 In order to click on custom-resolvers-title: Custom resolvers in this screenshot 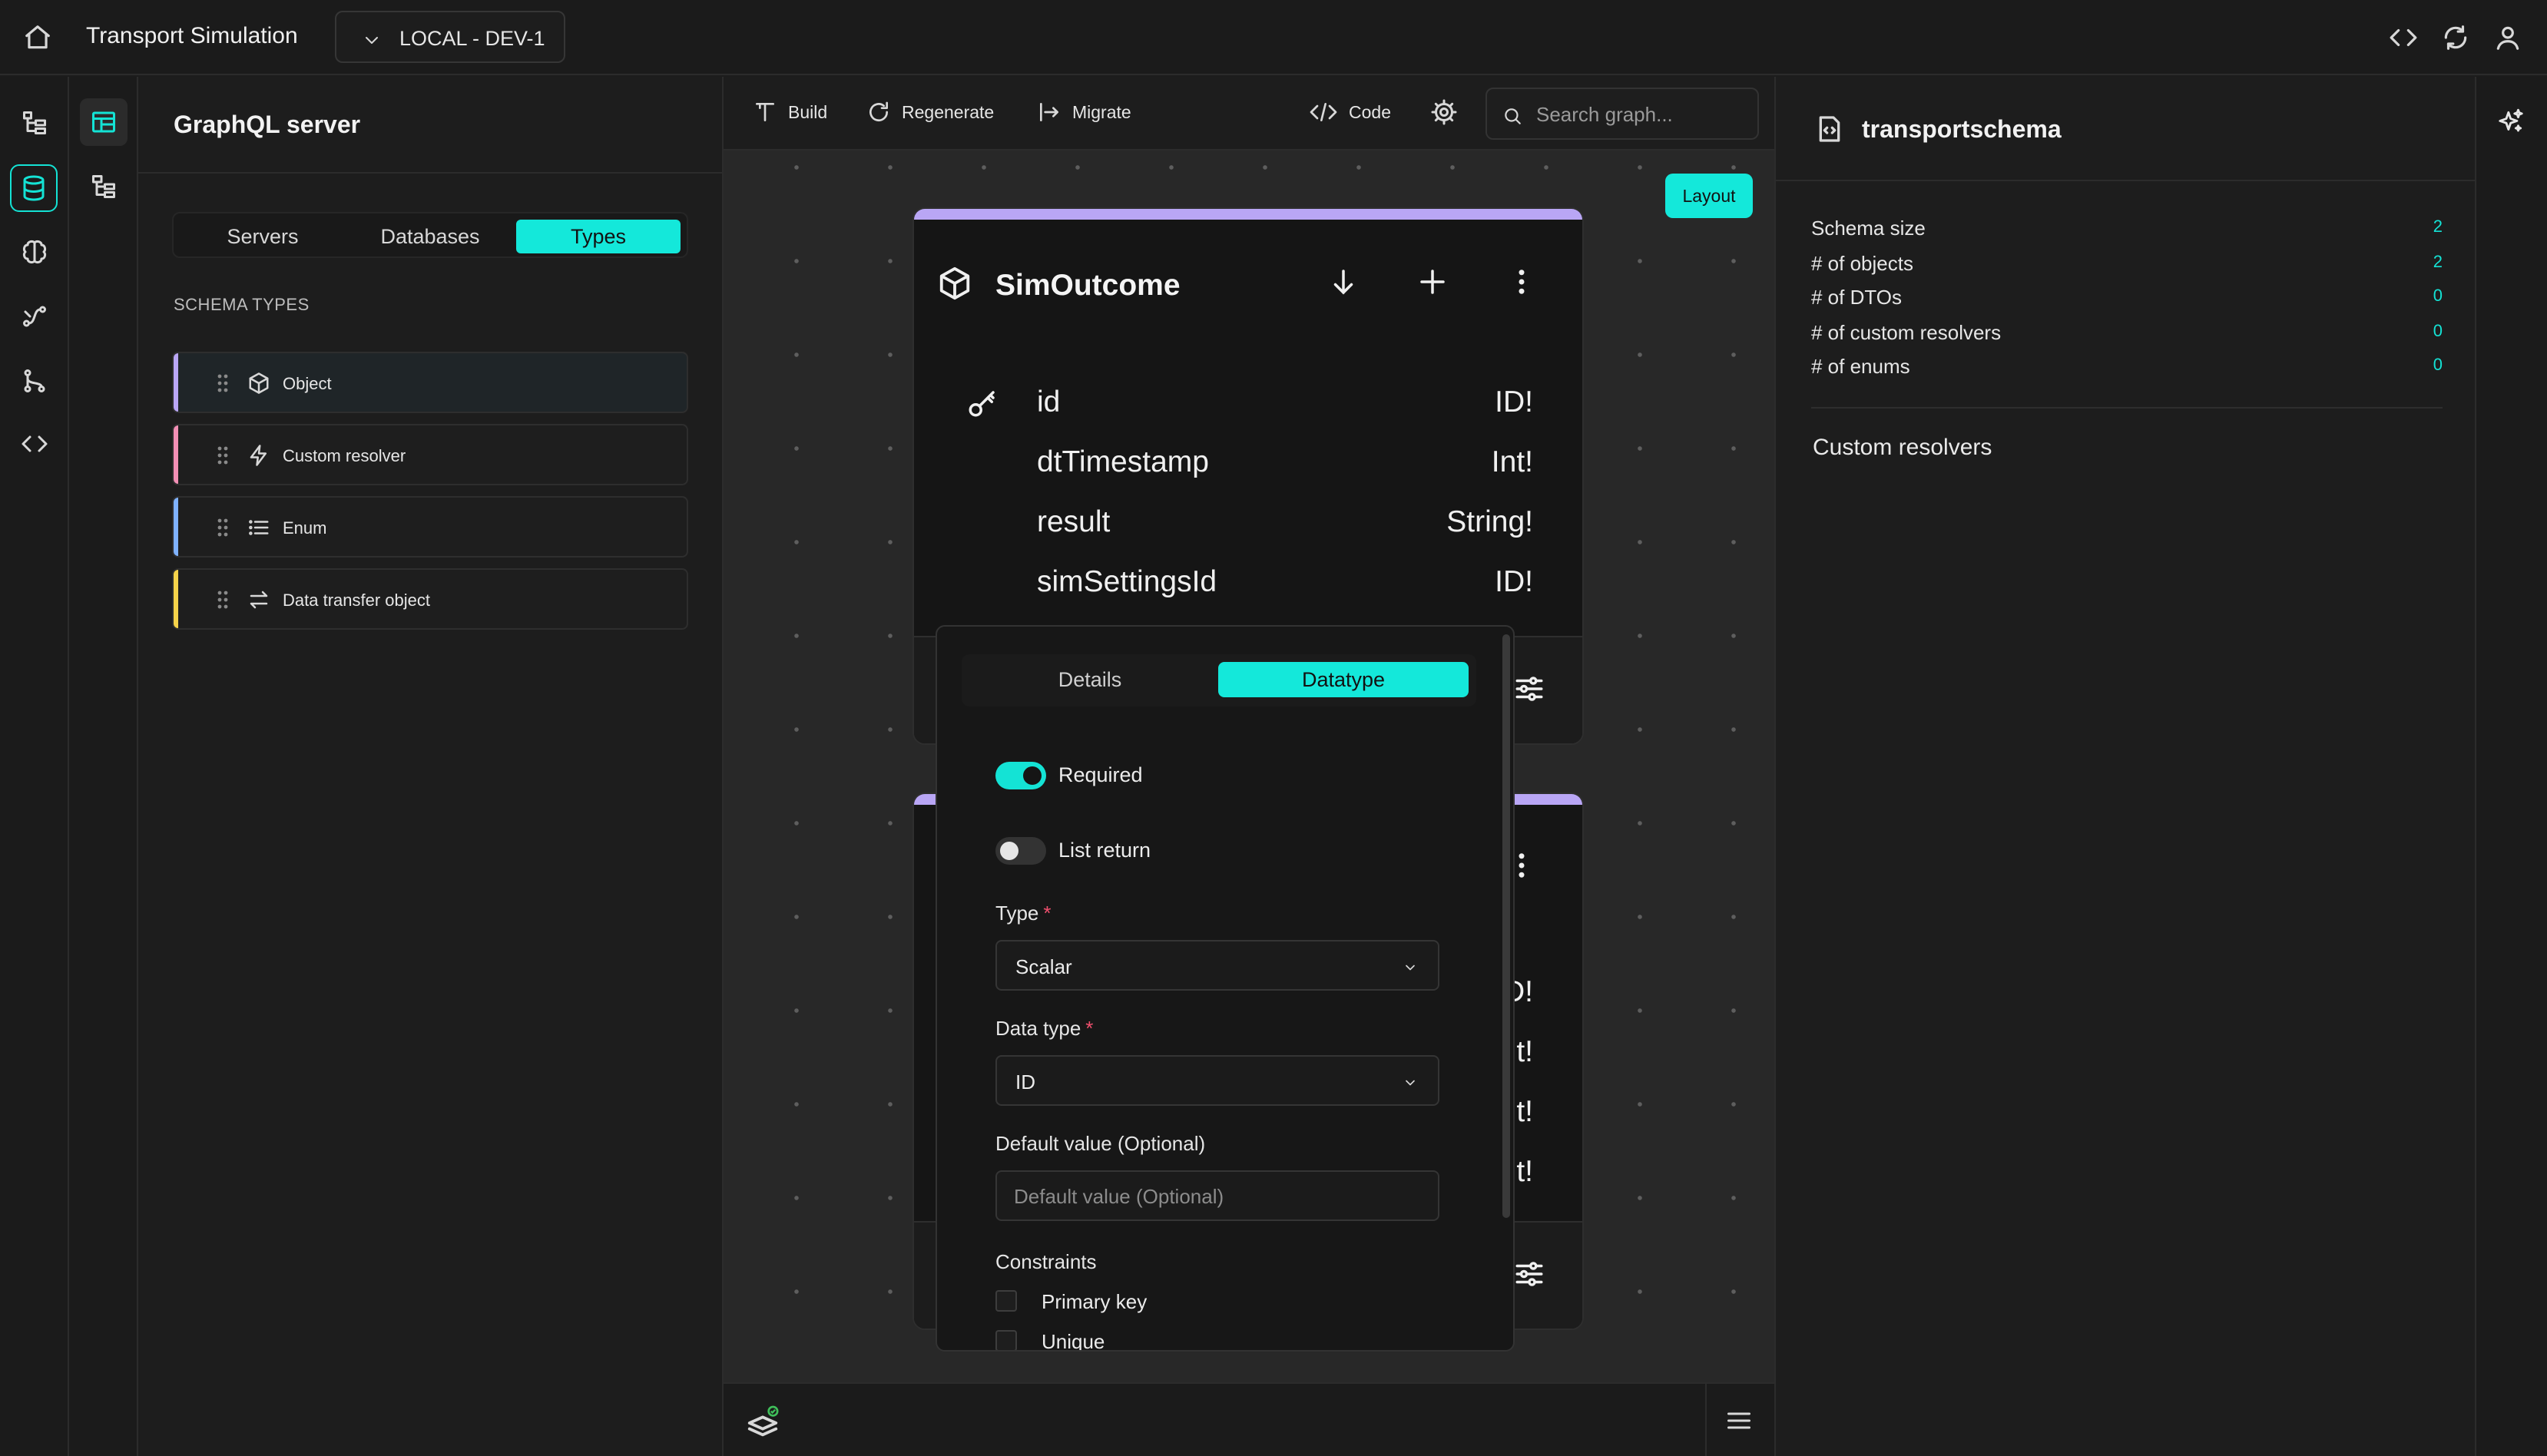, I will do `click(1903, 447)`.